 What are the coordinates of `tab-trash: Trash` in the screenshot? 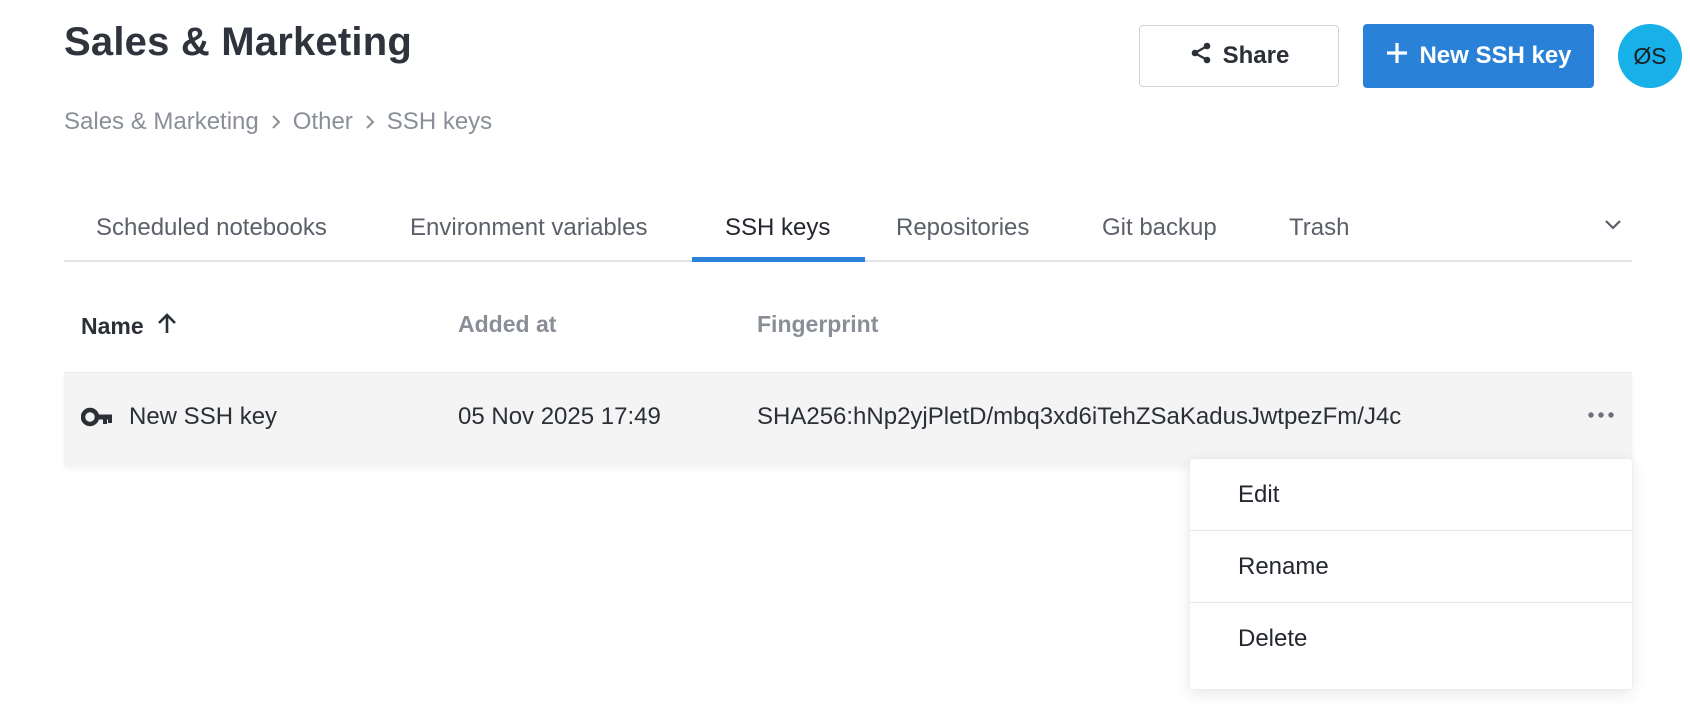 It's located at (1319, 226).